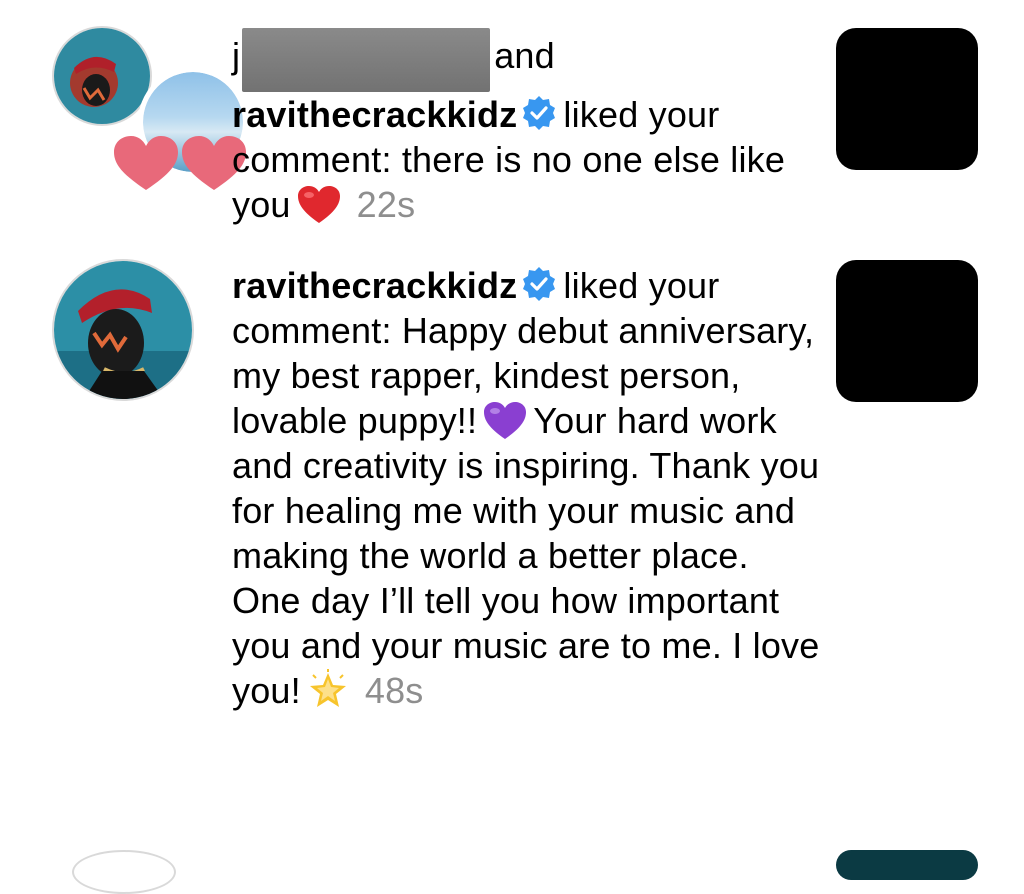  I want to click on red-heart-icon, so click(318, 204).